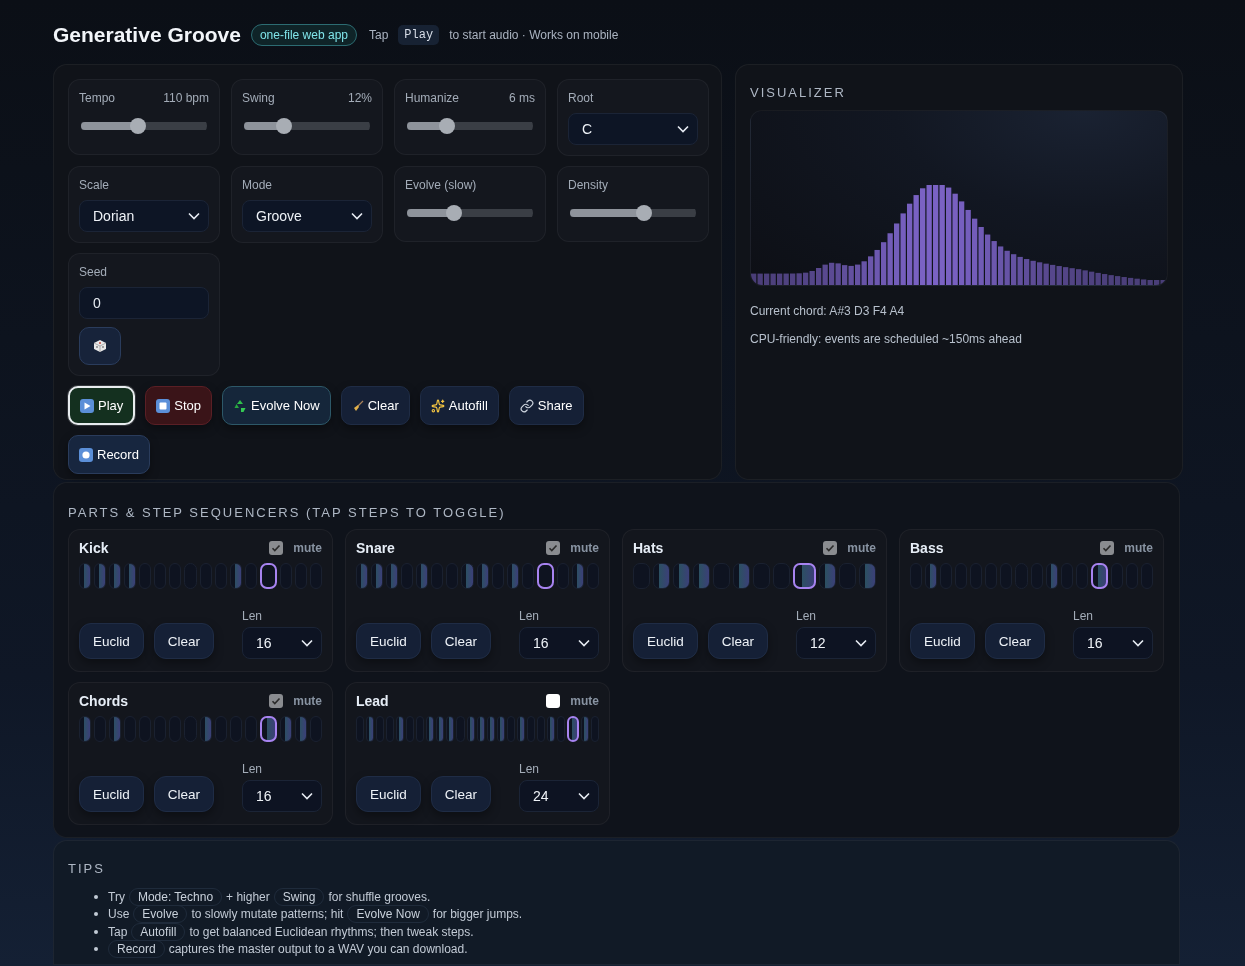 The width and height of the screenshot is (1245, 966). What do you see at coordinates (87, 868) in the screenshot?
I see `section-title: TIPS` at bounding box center [87, 868].